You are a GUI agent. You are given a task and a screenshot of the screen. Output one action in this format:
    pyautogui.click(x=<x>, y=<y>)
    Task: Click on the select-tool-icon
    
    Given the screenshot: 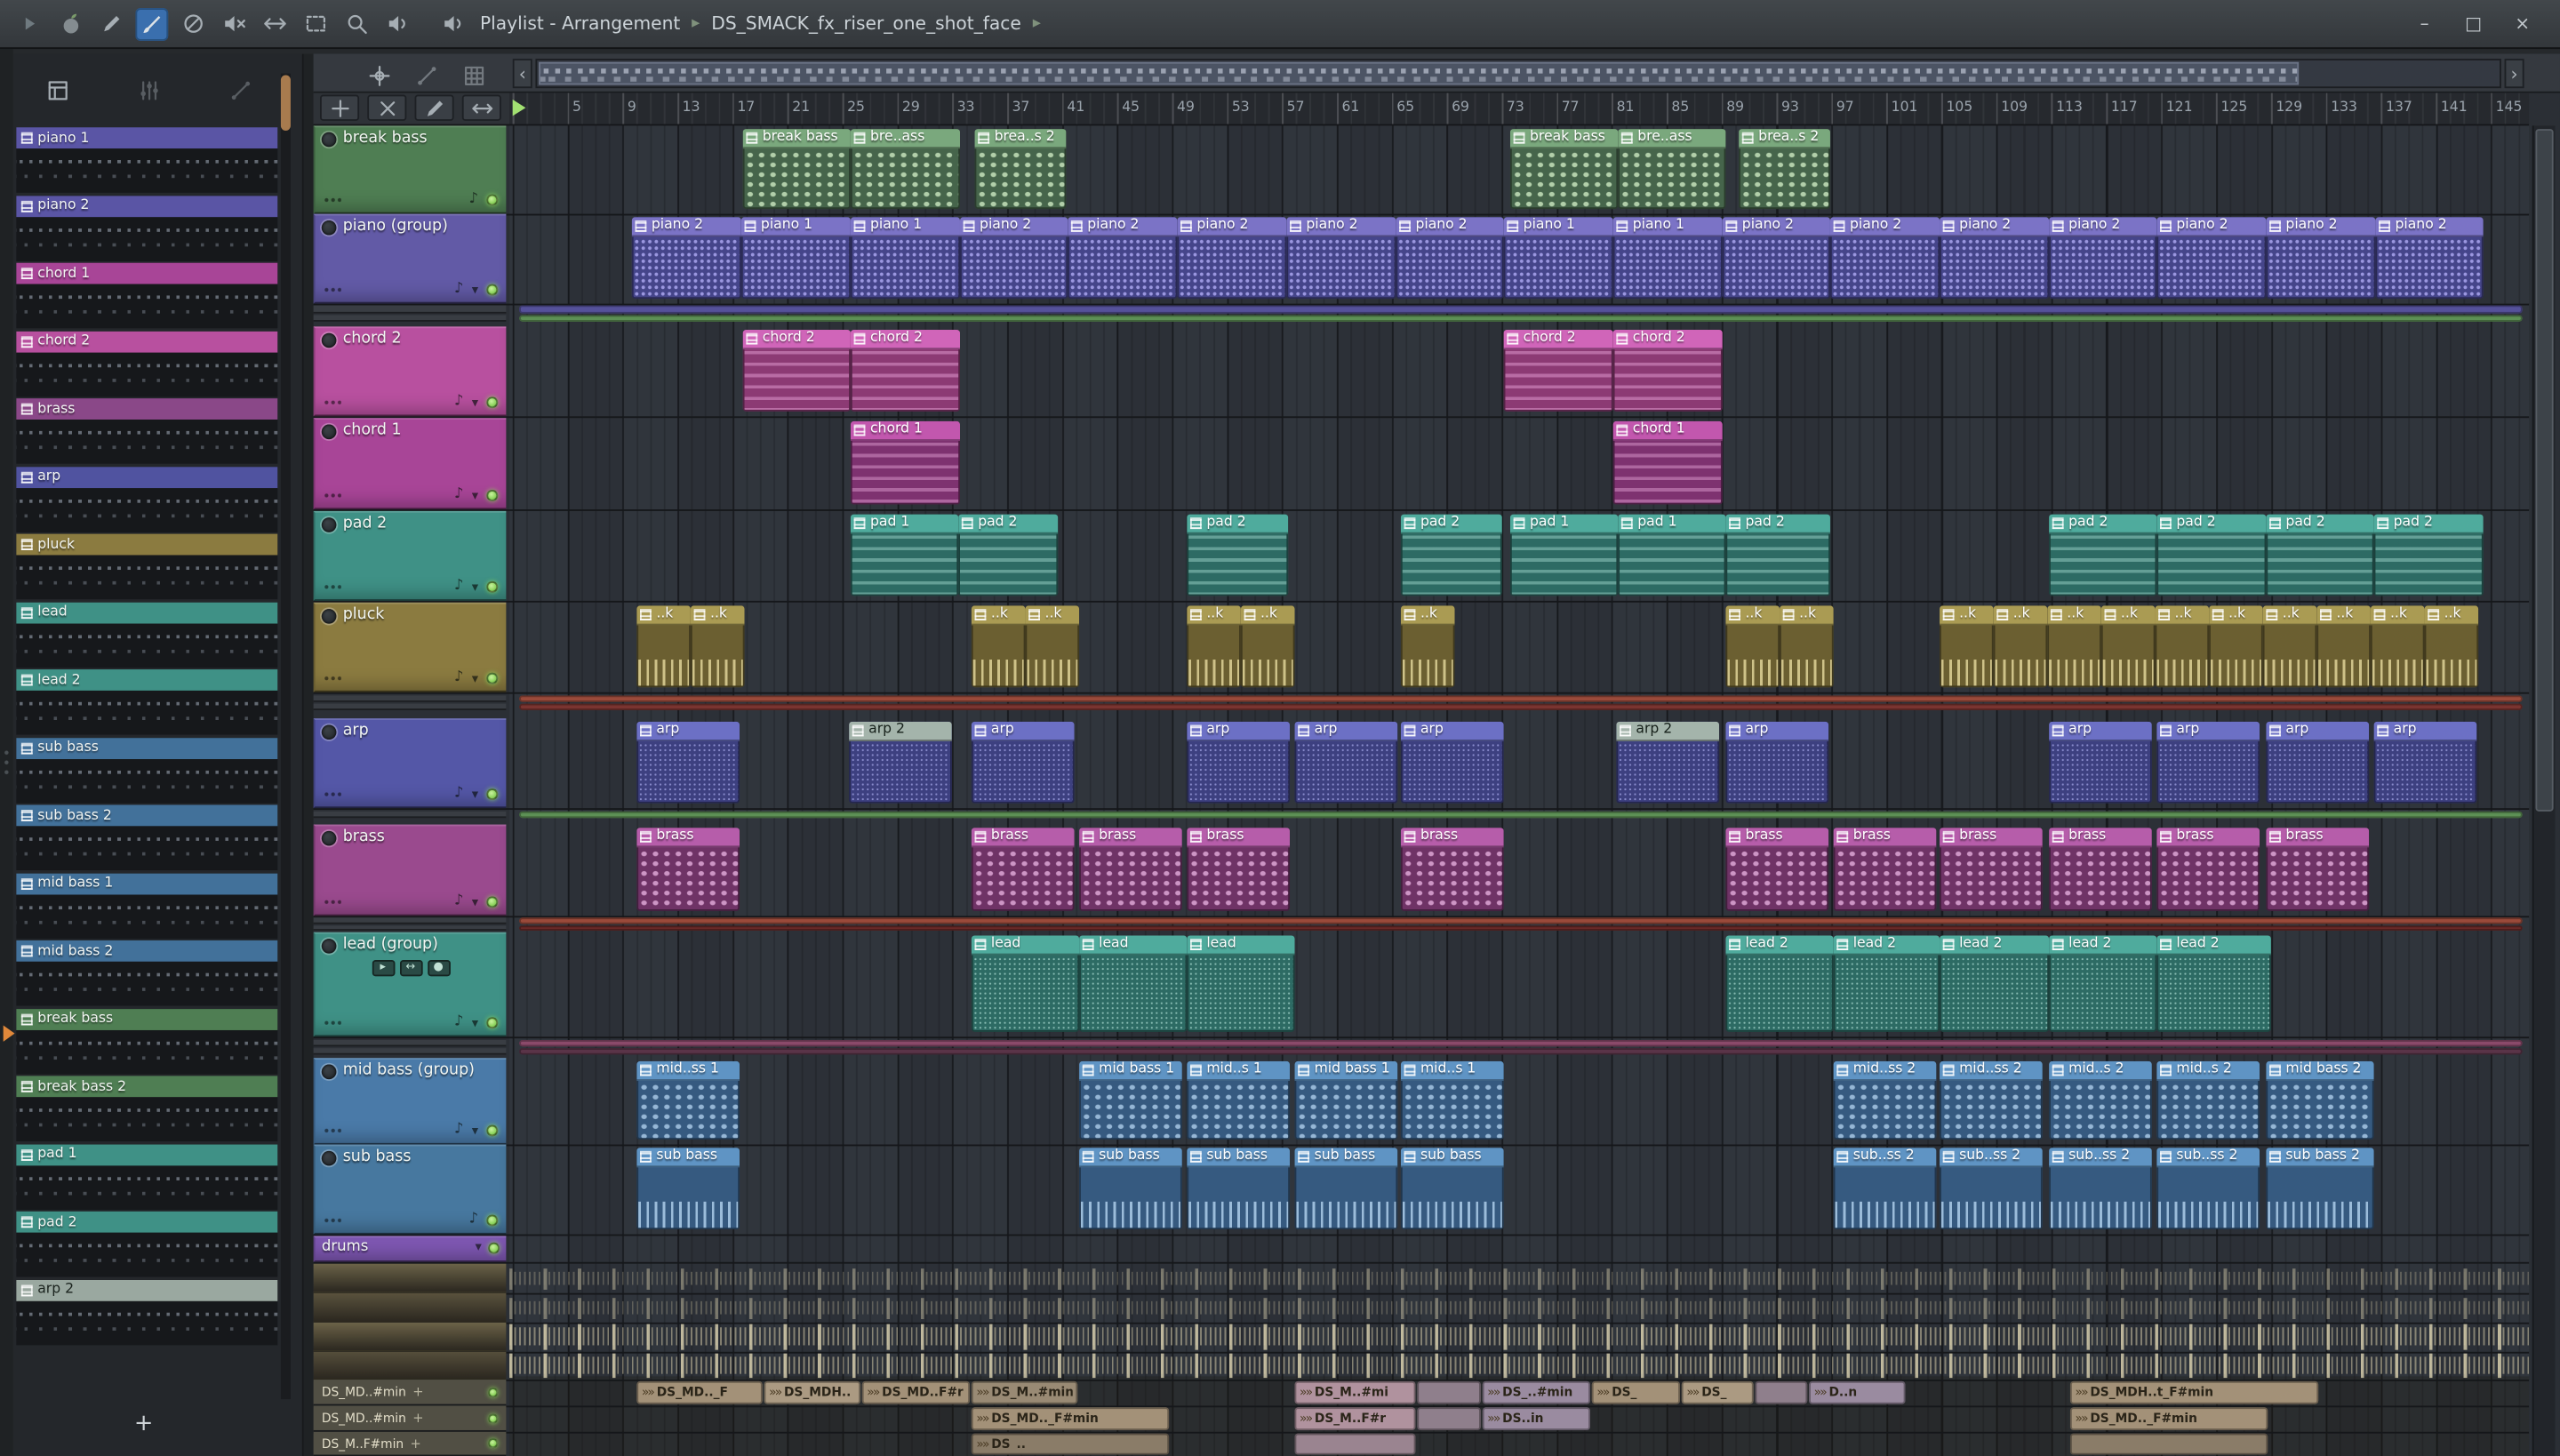 What is the action you would take?
    pyautogui.click(x=315, y=23)
    